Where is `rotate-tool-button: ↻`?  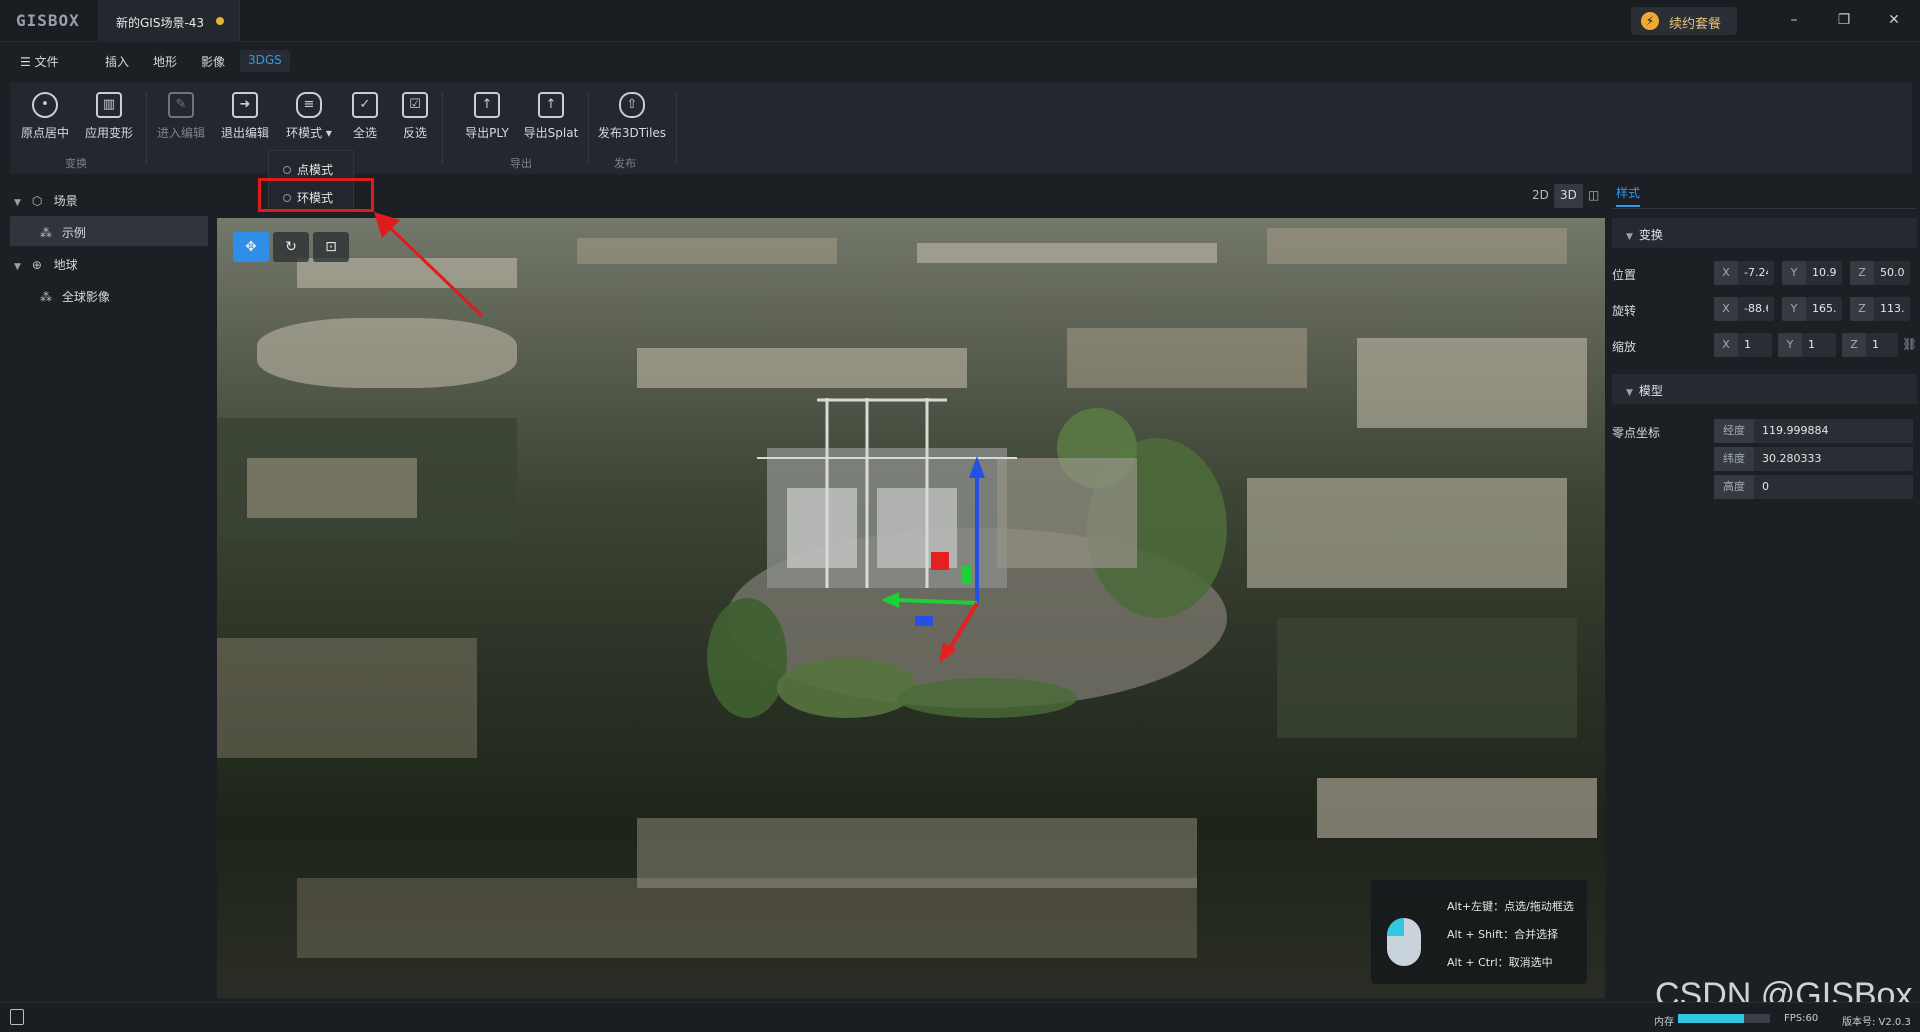
rotate-tool-button: ↻ is located at coordinates (291, 247).